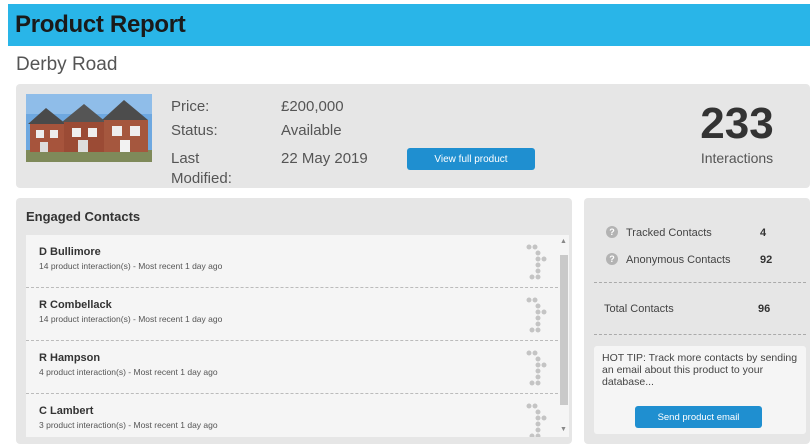 This screenshot has width=810, height=448. Describe the element at coordinates (83, 216) in the screenshot. I see `engaged-contacts-title: Engaged Contacts` at that location.